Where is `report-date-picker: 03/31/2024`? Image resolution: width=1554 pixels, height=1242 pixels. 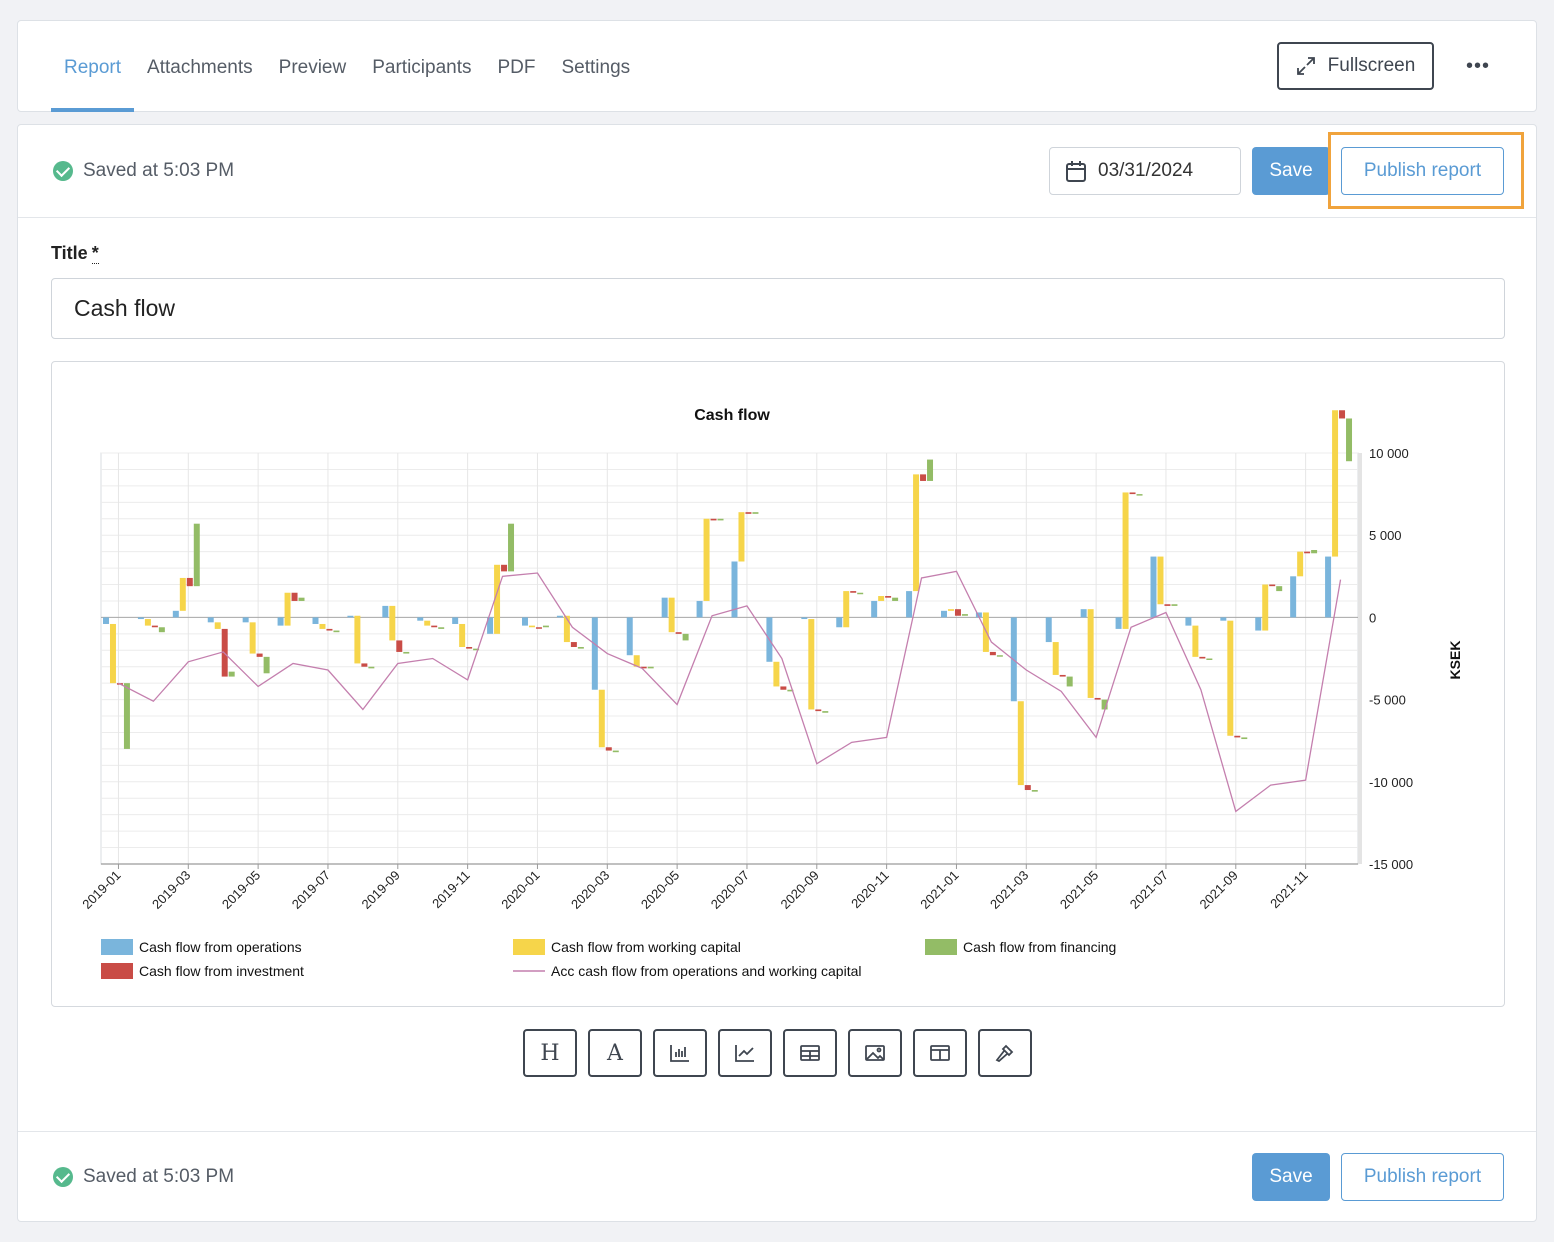
report-date-picker: 03/31/2024 is located at coordinates (1145, 171).